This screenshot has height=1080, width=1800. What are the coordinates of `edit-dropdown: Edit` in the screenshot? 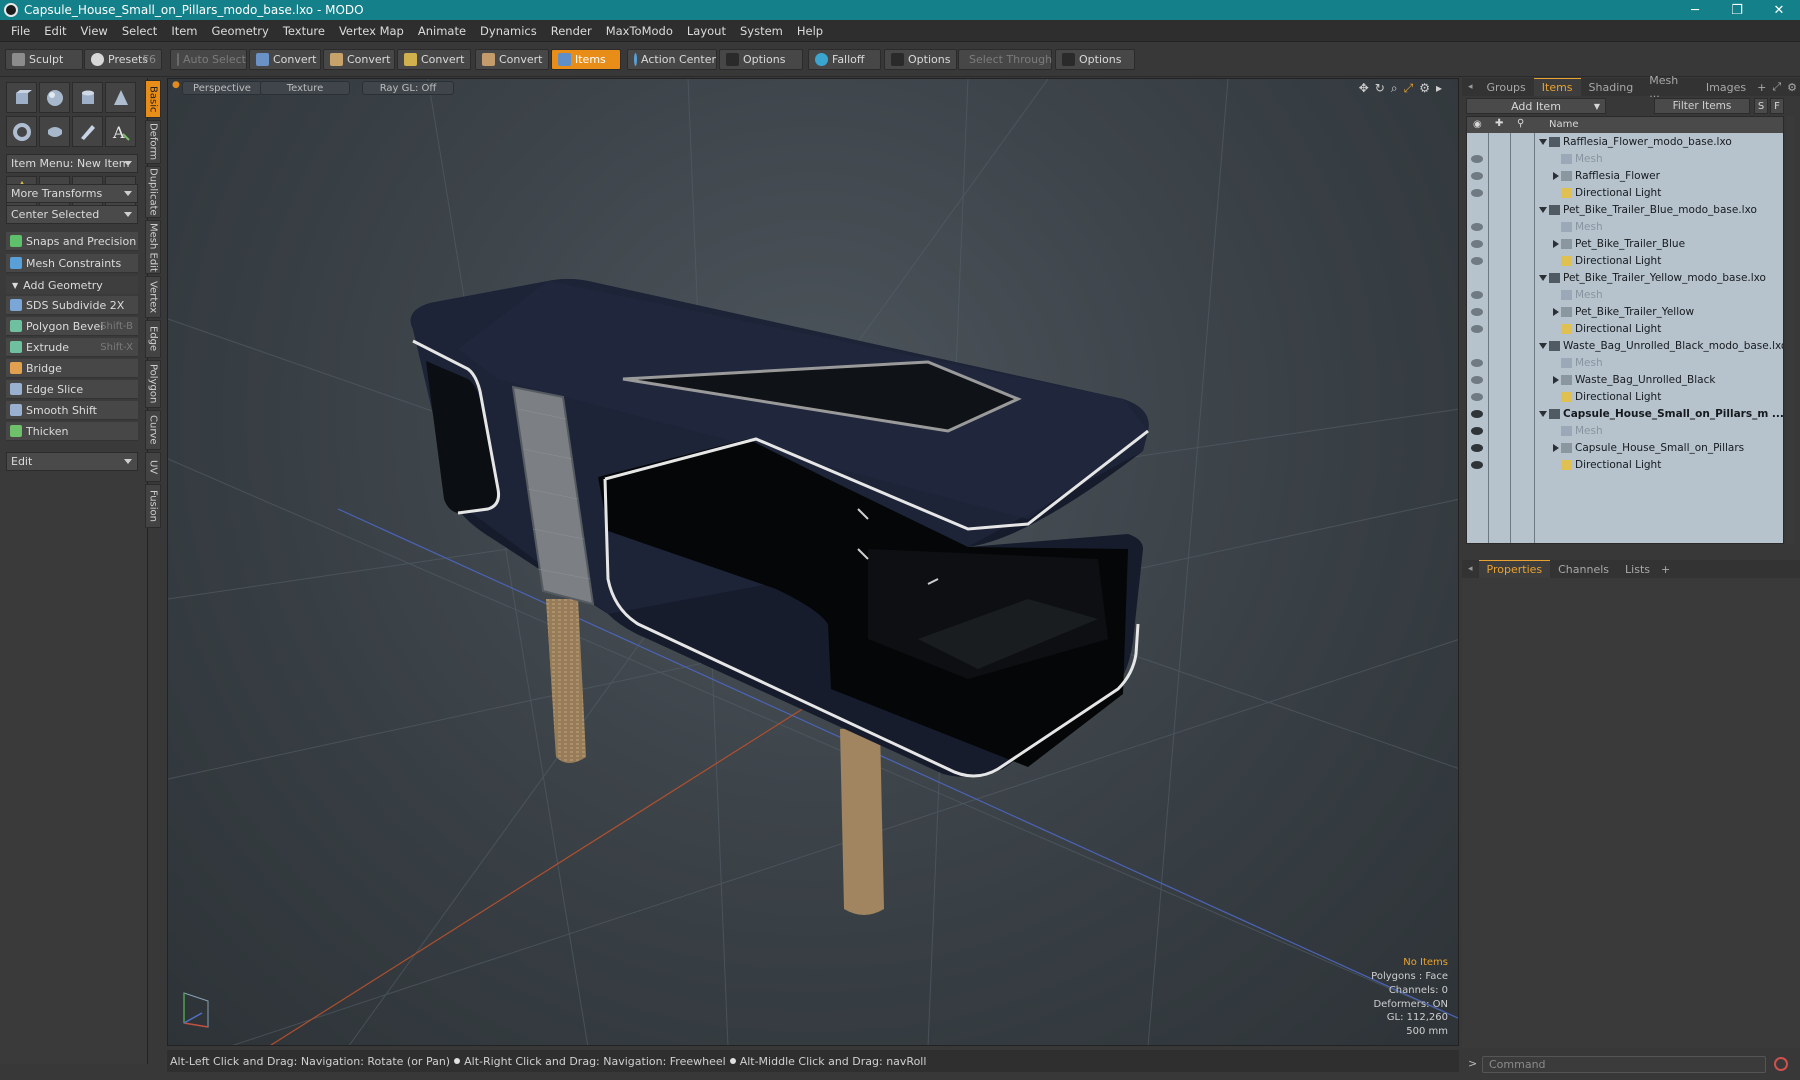 It's located at (72, 461).